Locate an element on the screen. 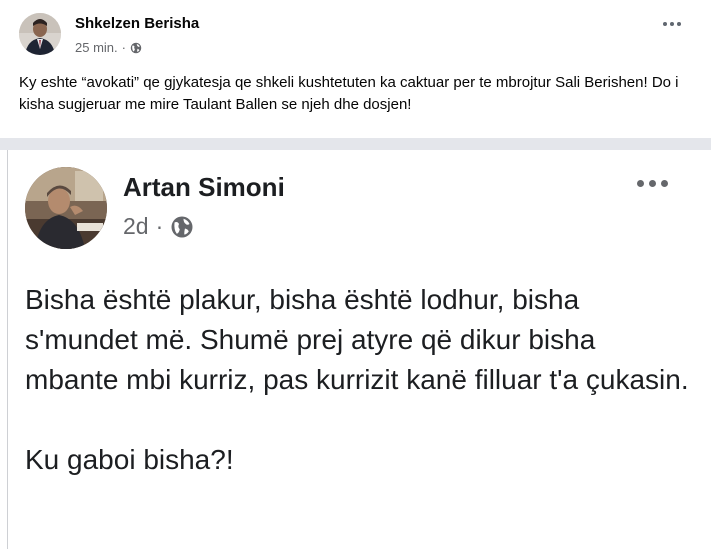  post-time: 25 min. is located at coordinates (96, 47).